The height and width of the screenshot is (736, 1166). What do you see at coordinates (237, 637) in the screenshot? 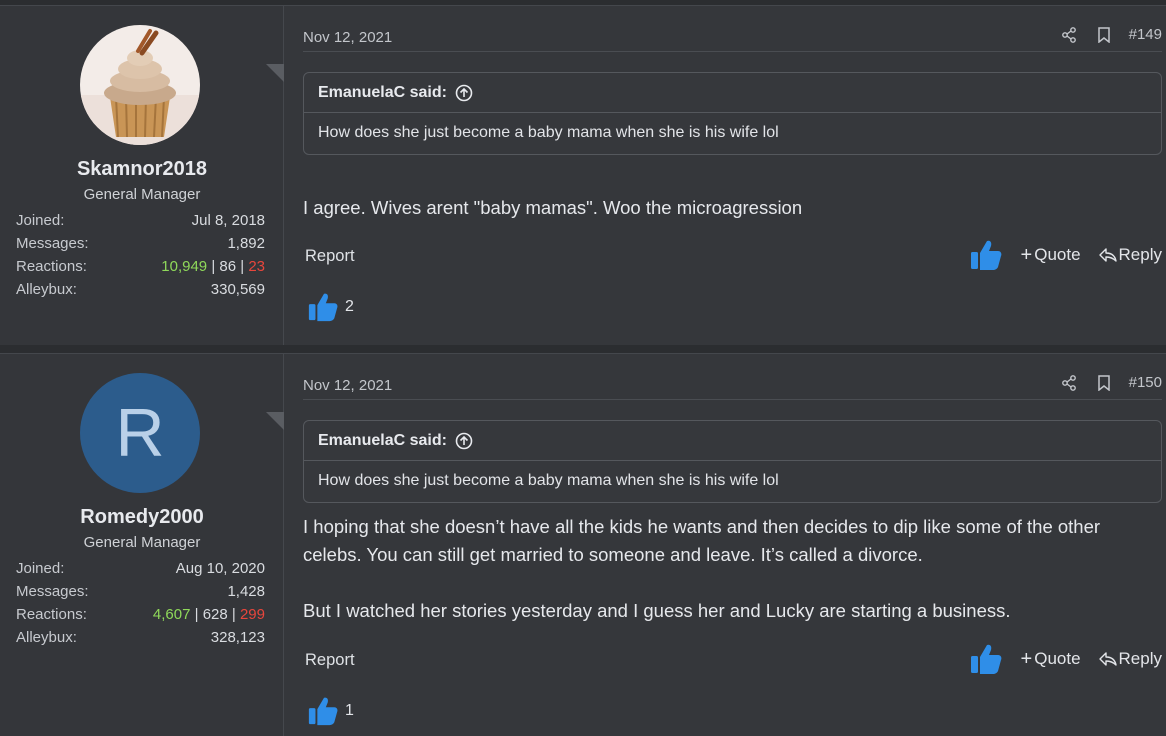
I see `stat-value: 328,123` at bounding box center [237, 637].